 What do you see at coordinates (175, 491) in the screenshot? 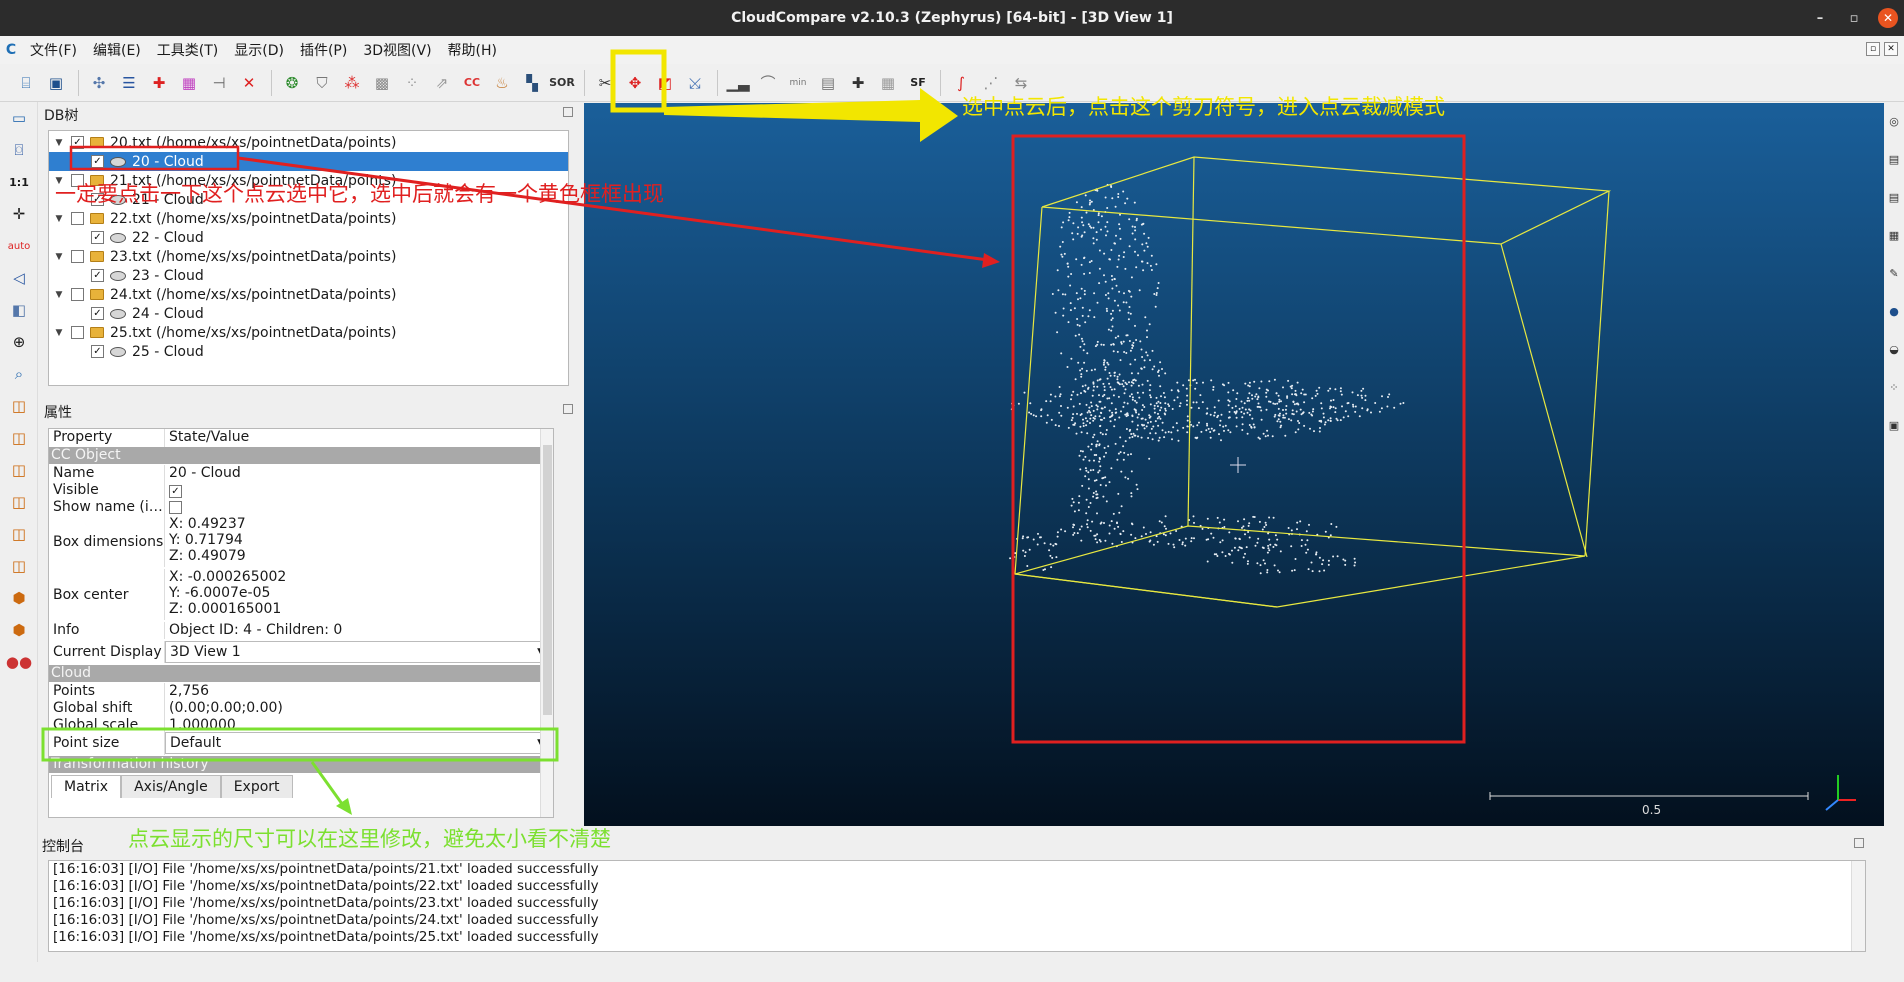
I see `visible-checkbox: ✓` at bounding box center [175, 491].